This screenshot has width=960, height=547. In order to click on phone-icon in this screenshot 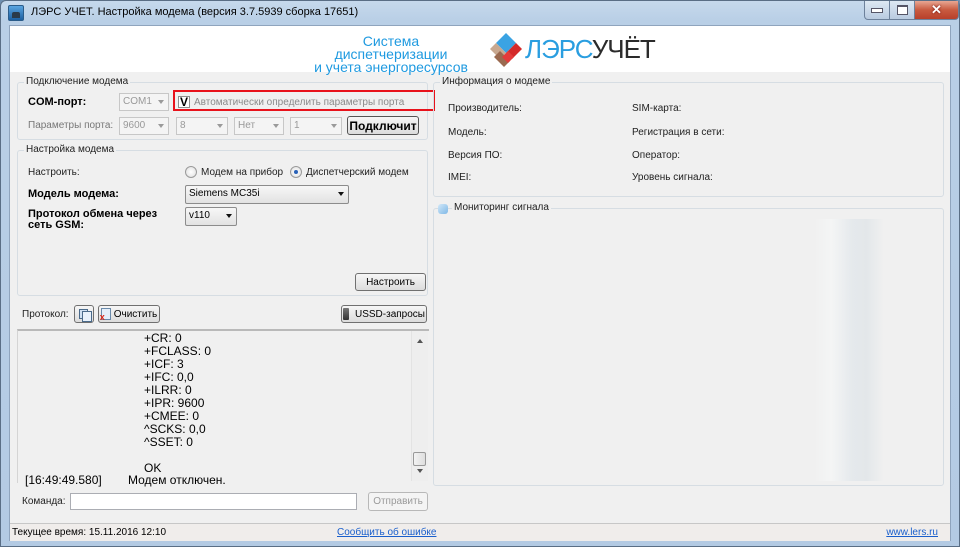, I will do `click(346, 314)`.